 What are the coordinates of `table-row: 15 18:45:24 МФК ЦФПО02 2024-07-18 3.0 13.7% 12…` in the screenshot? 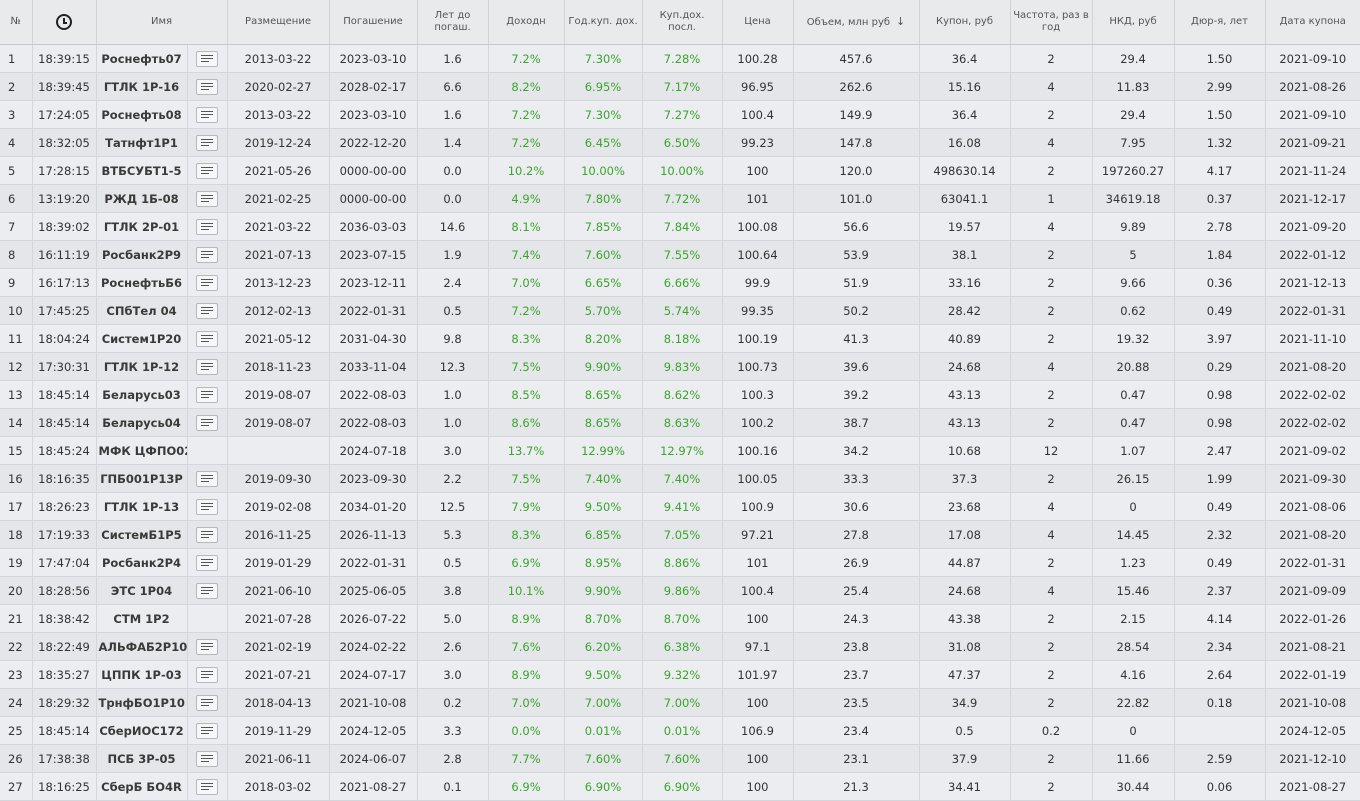 It's located at (680, 450).